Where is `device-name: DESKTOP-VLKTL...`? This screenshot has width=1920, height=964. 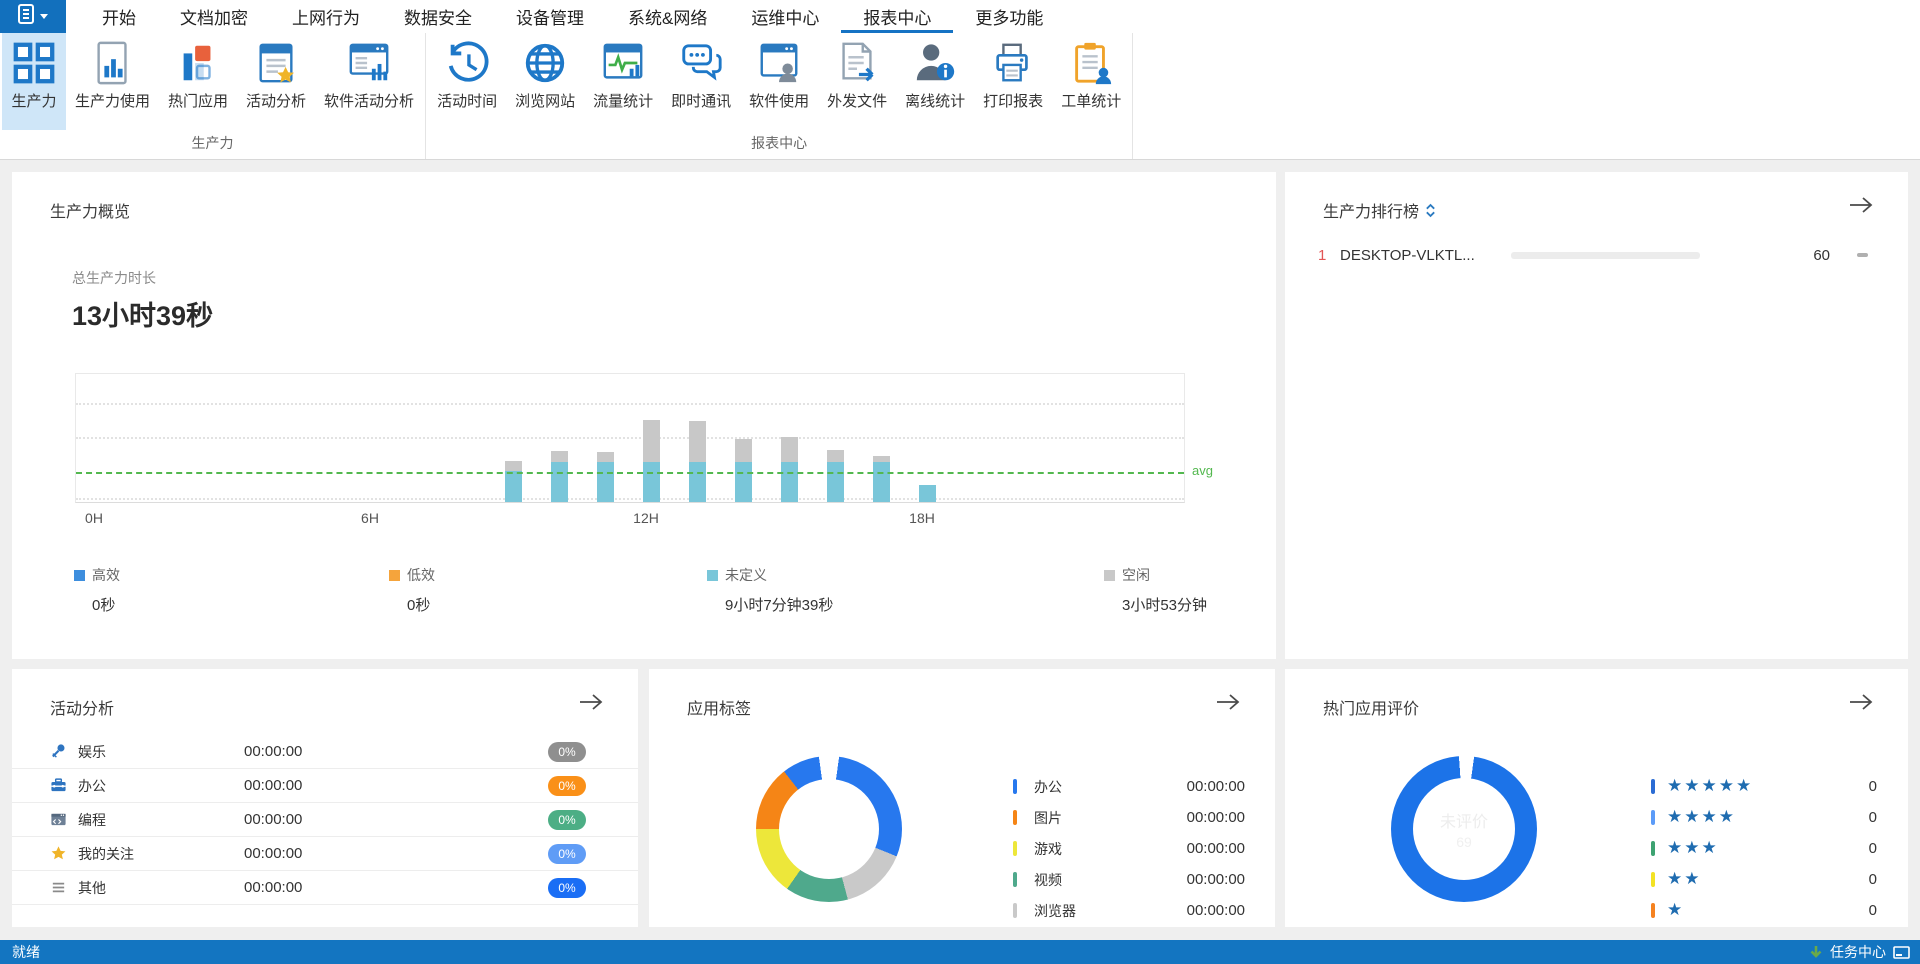
device-name: DESKTOP-VLKTL... is located at coordinates (1407, 255).